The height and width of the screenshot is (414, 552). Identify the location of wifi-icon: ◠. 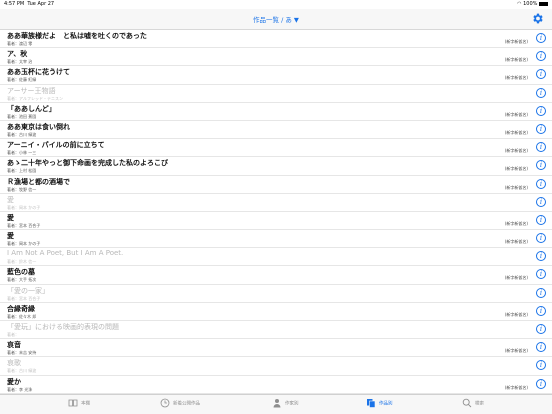
(519, 4).